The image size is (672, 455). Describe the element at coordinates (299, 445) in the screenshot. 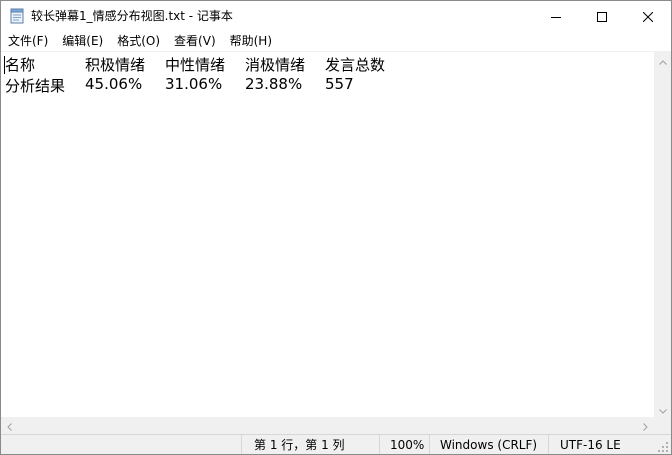

I see `status-position: 第 1 行，第 1 列` at that location.